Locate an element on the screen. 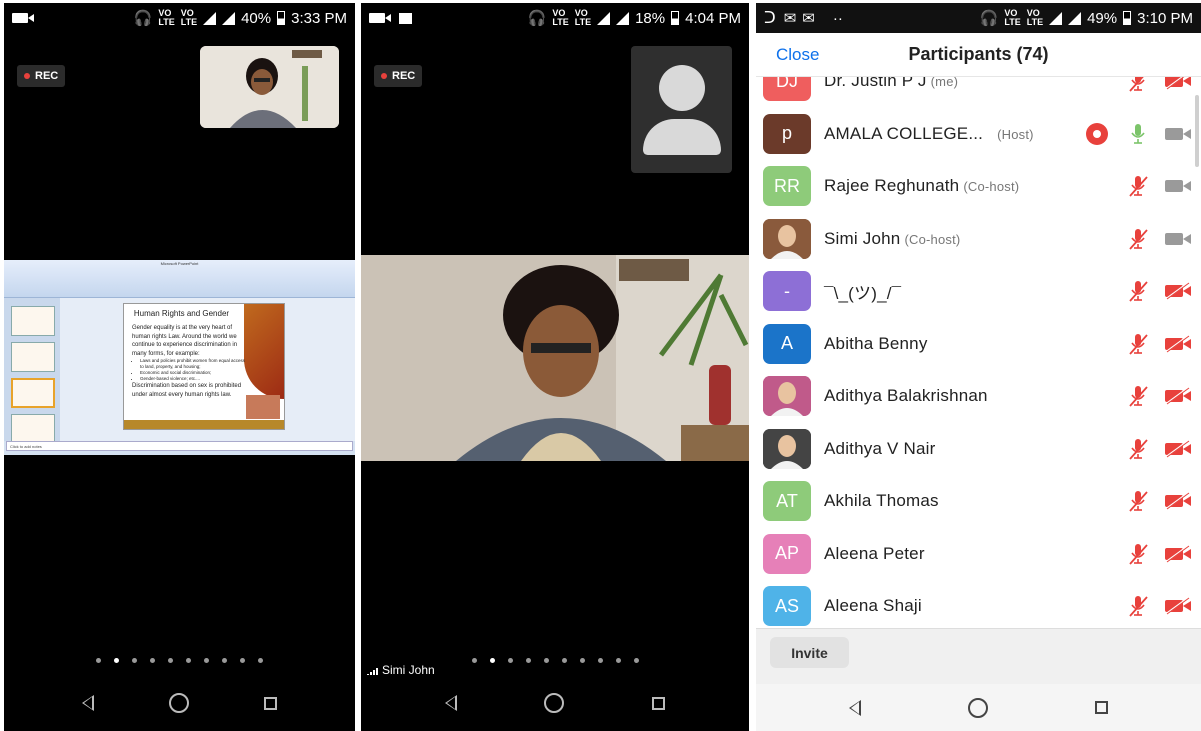 The height and width of the screenshot is (731, 1201). participant-name: ¯\_(ツ)_/¯ is located at coordinates (862, 291).